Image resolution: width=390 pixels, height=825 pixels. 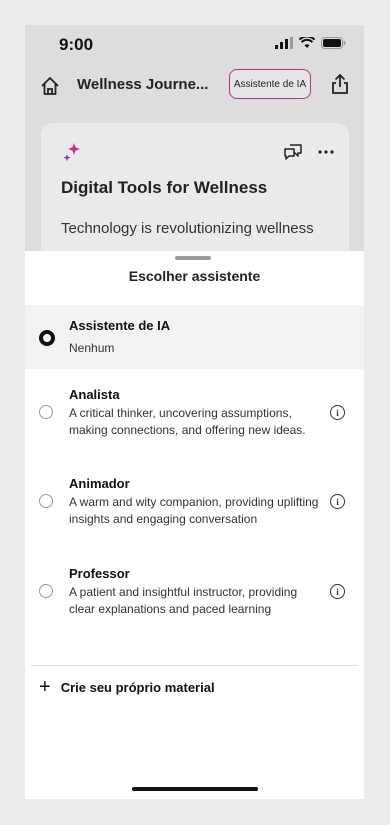 I want to click on more-options-icon, so click(x=326, y=152).